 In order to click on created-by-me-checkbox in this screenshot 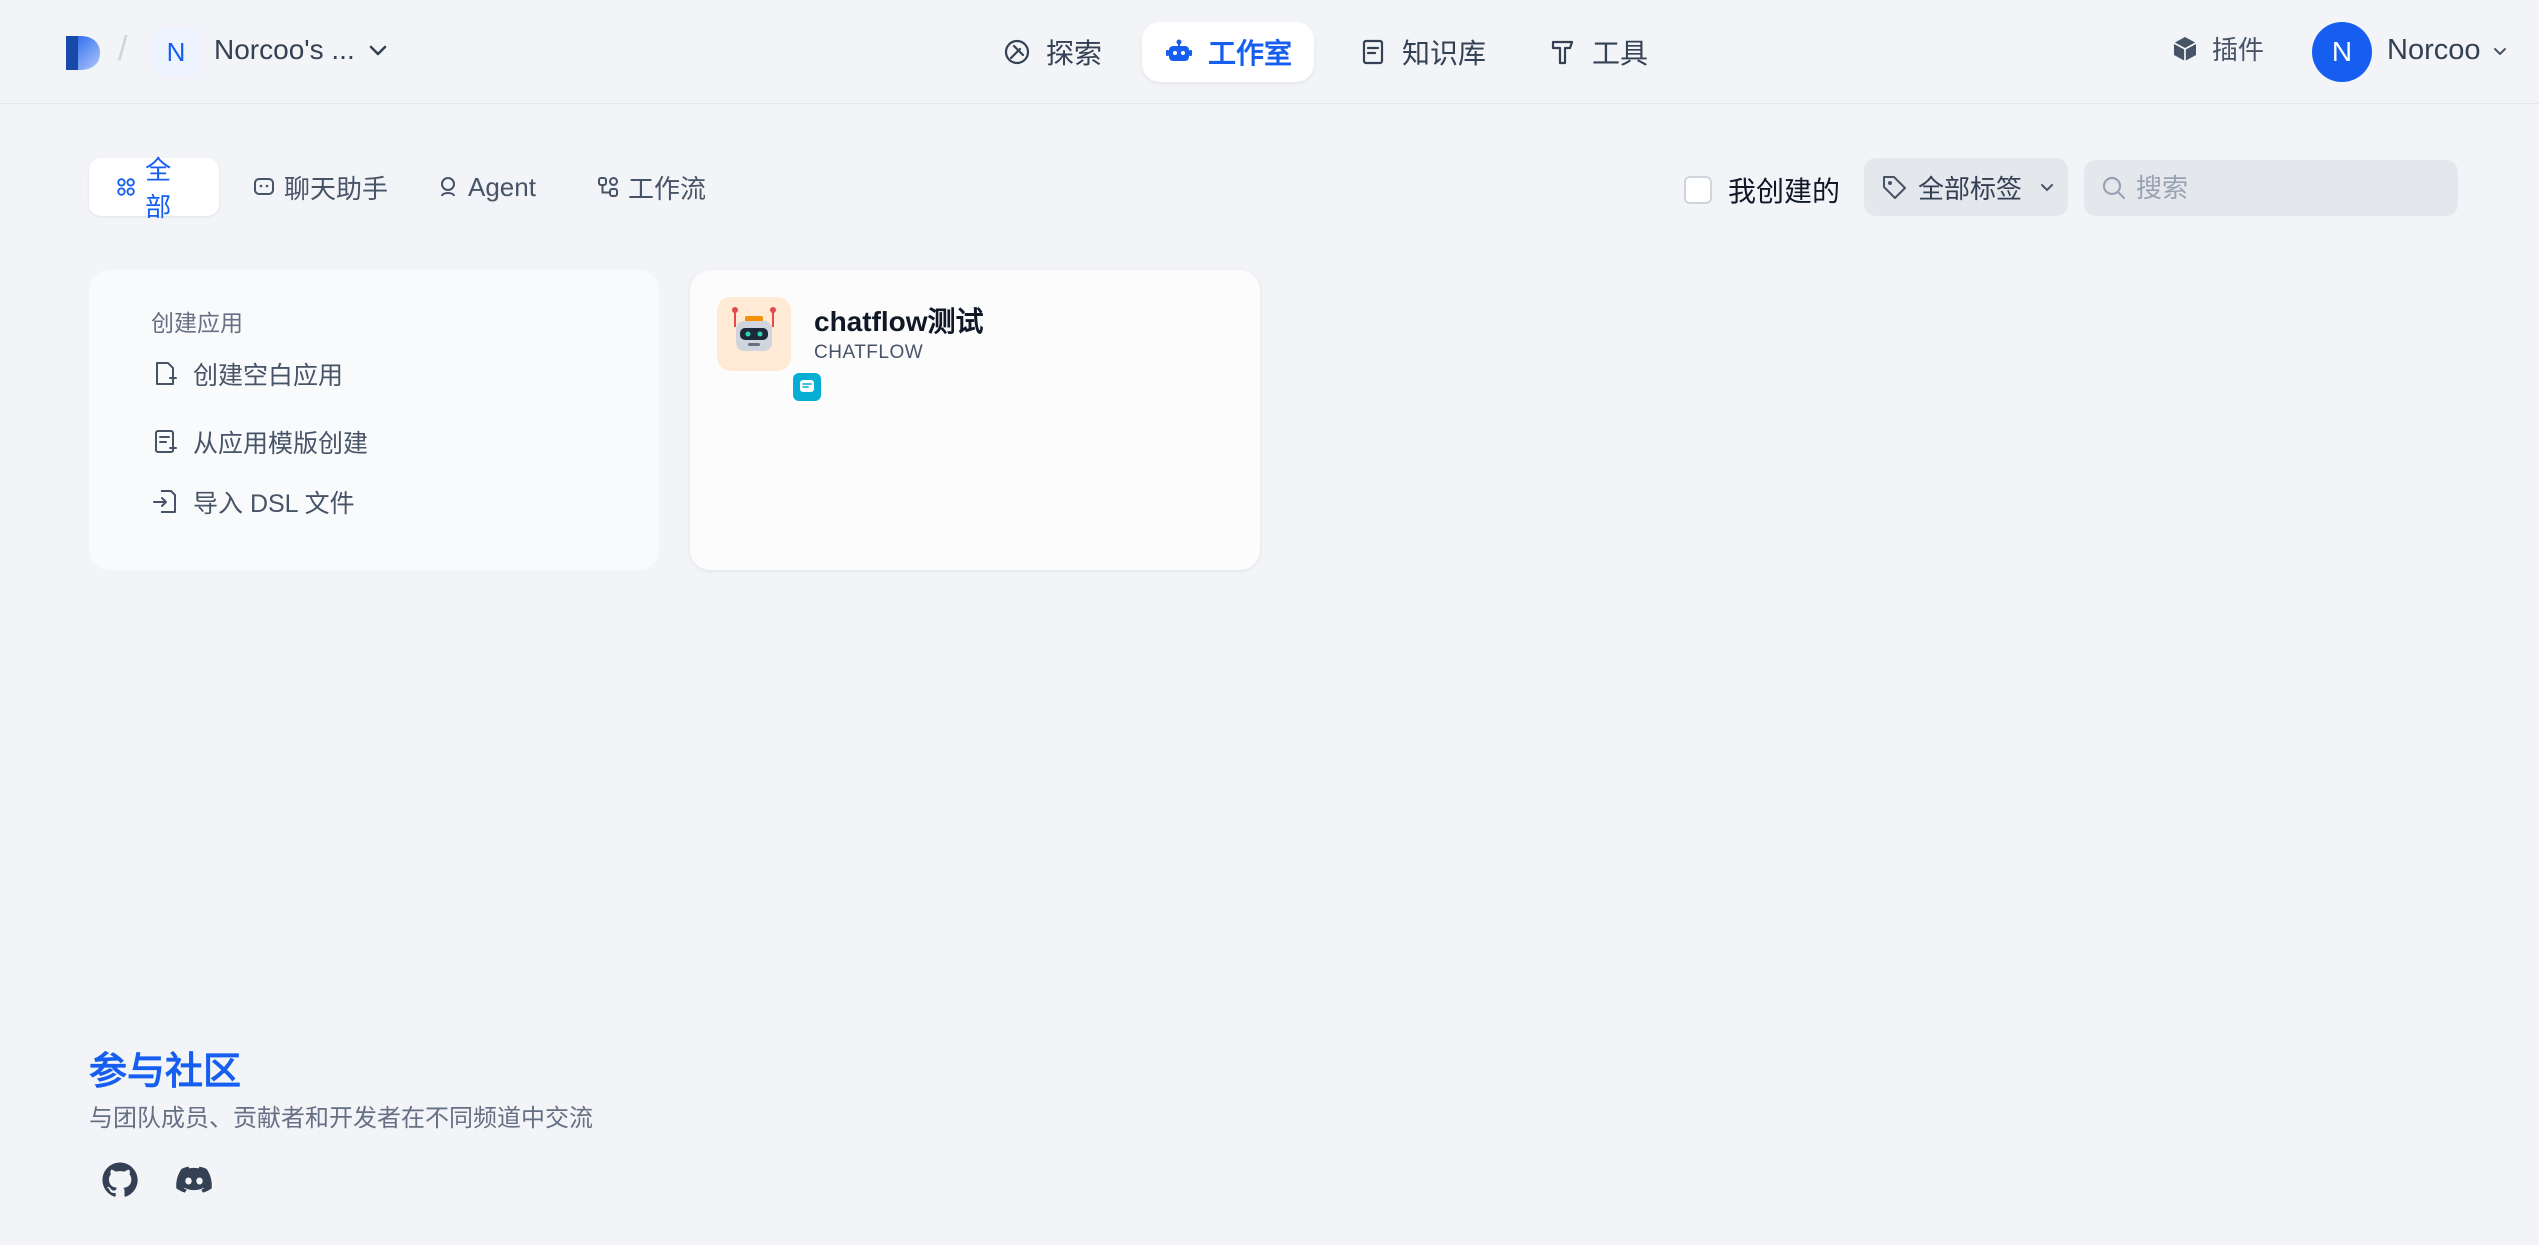, I will do `click(1698, 190)`.